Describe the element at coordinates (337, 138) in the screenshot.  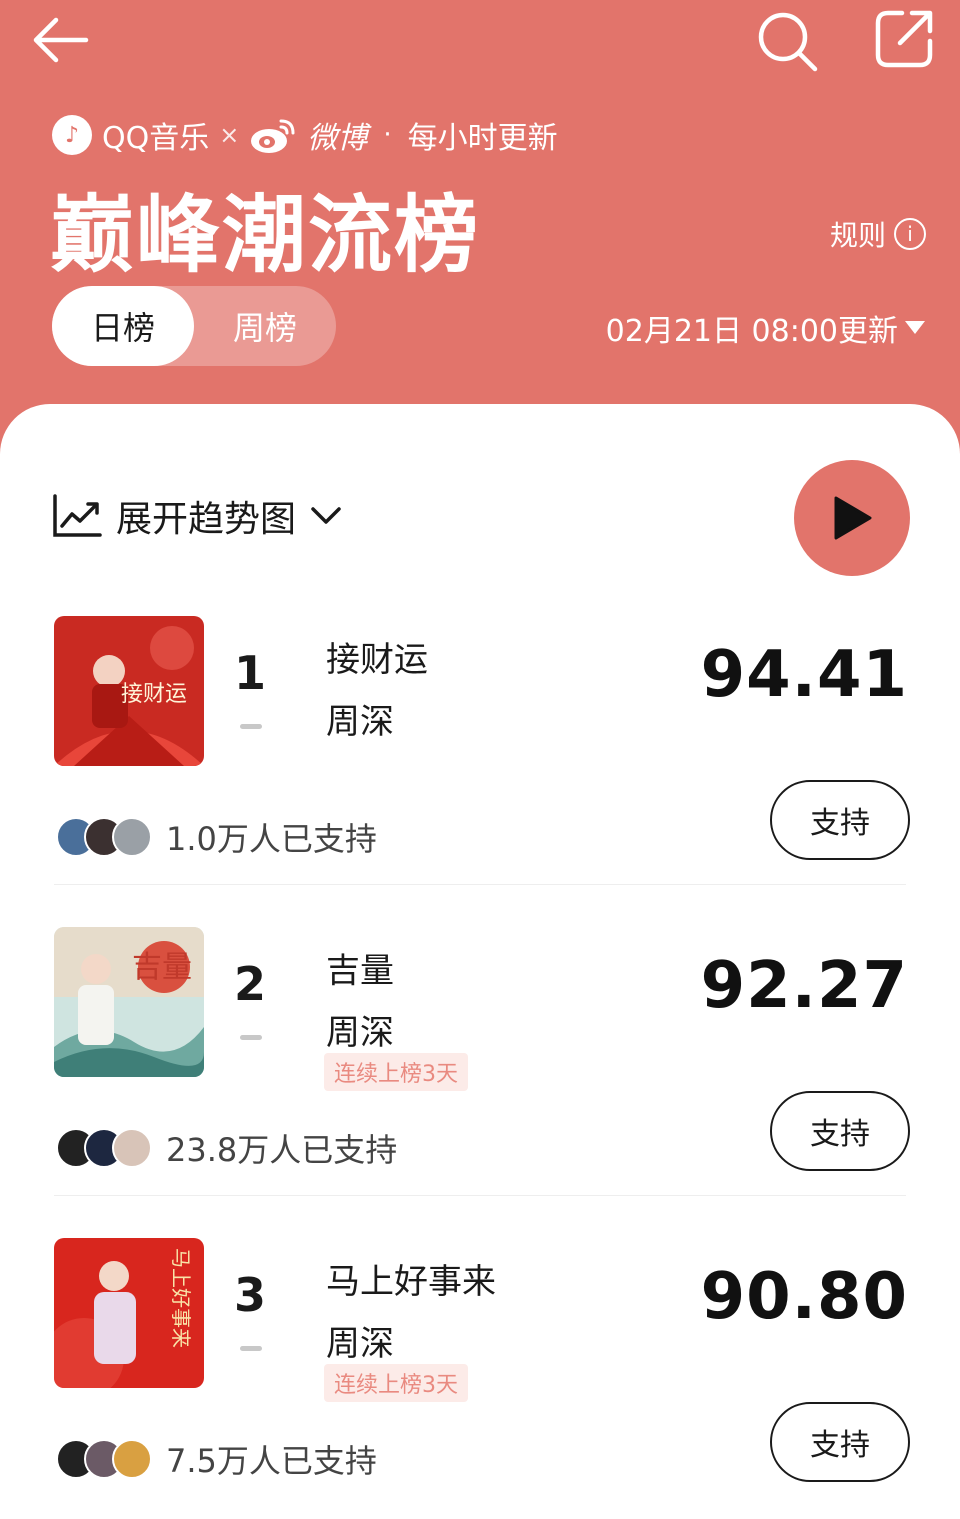
I see `source-weibo-label: 微博` at that location.